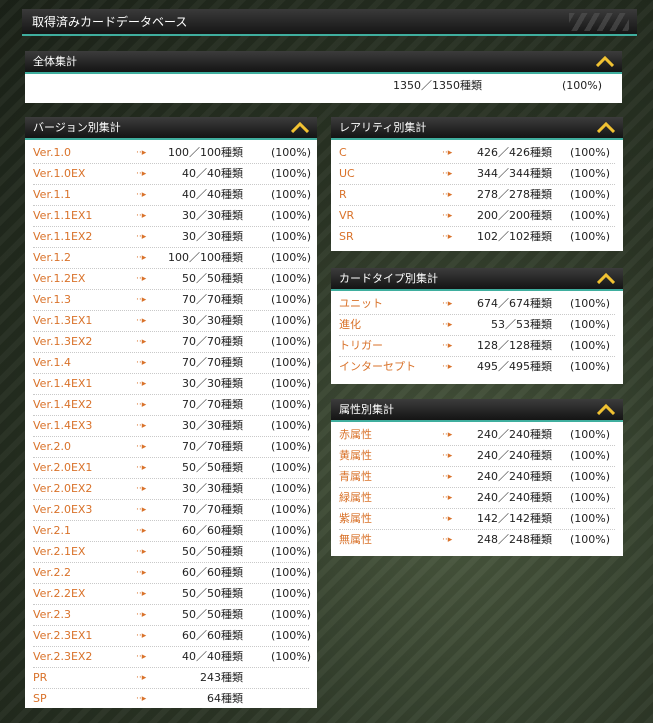  Describe the element at coordinates (172, 279) in the screenshot. I see `list-row: Ver.1.2EX ··▸ 50／50種類 (100%)` at that location.